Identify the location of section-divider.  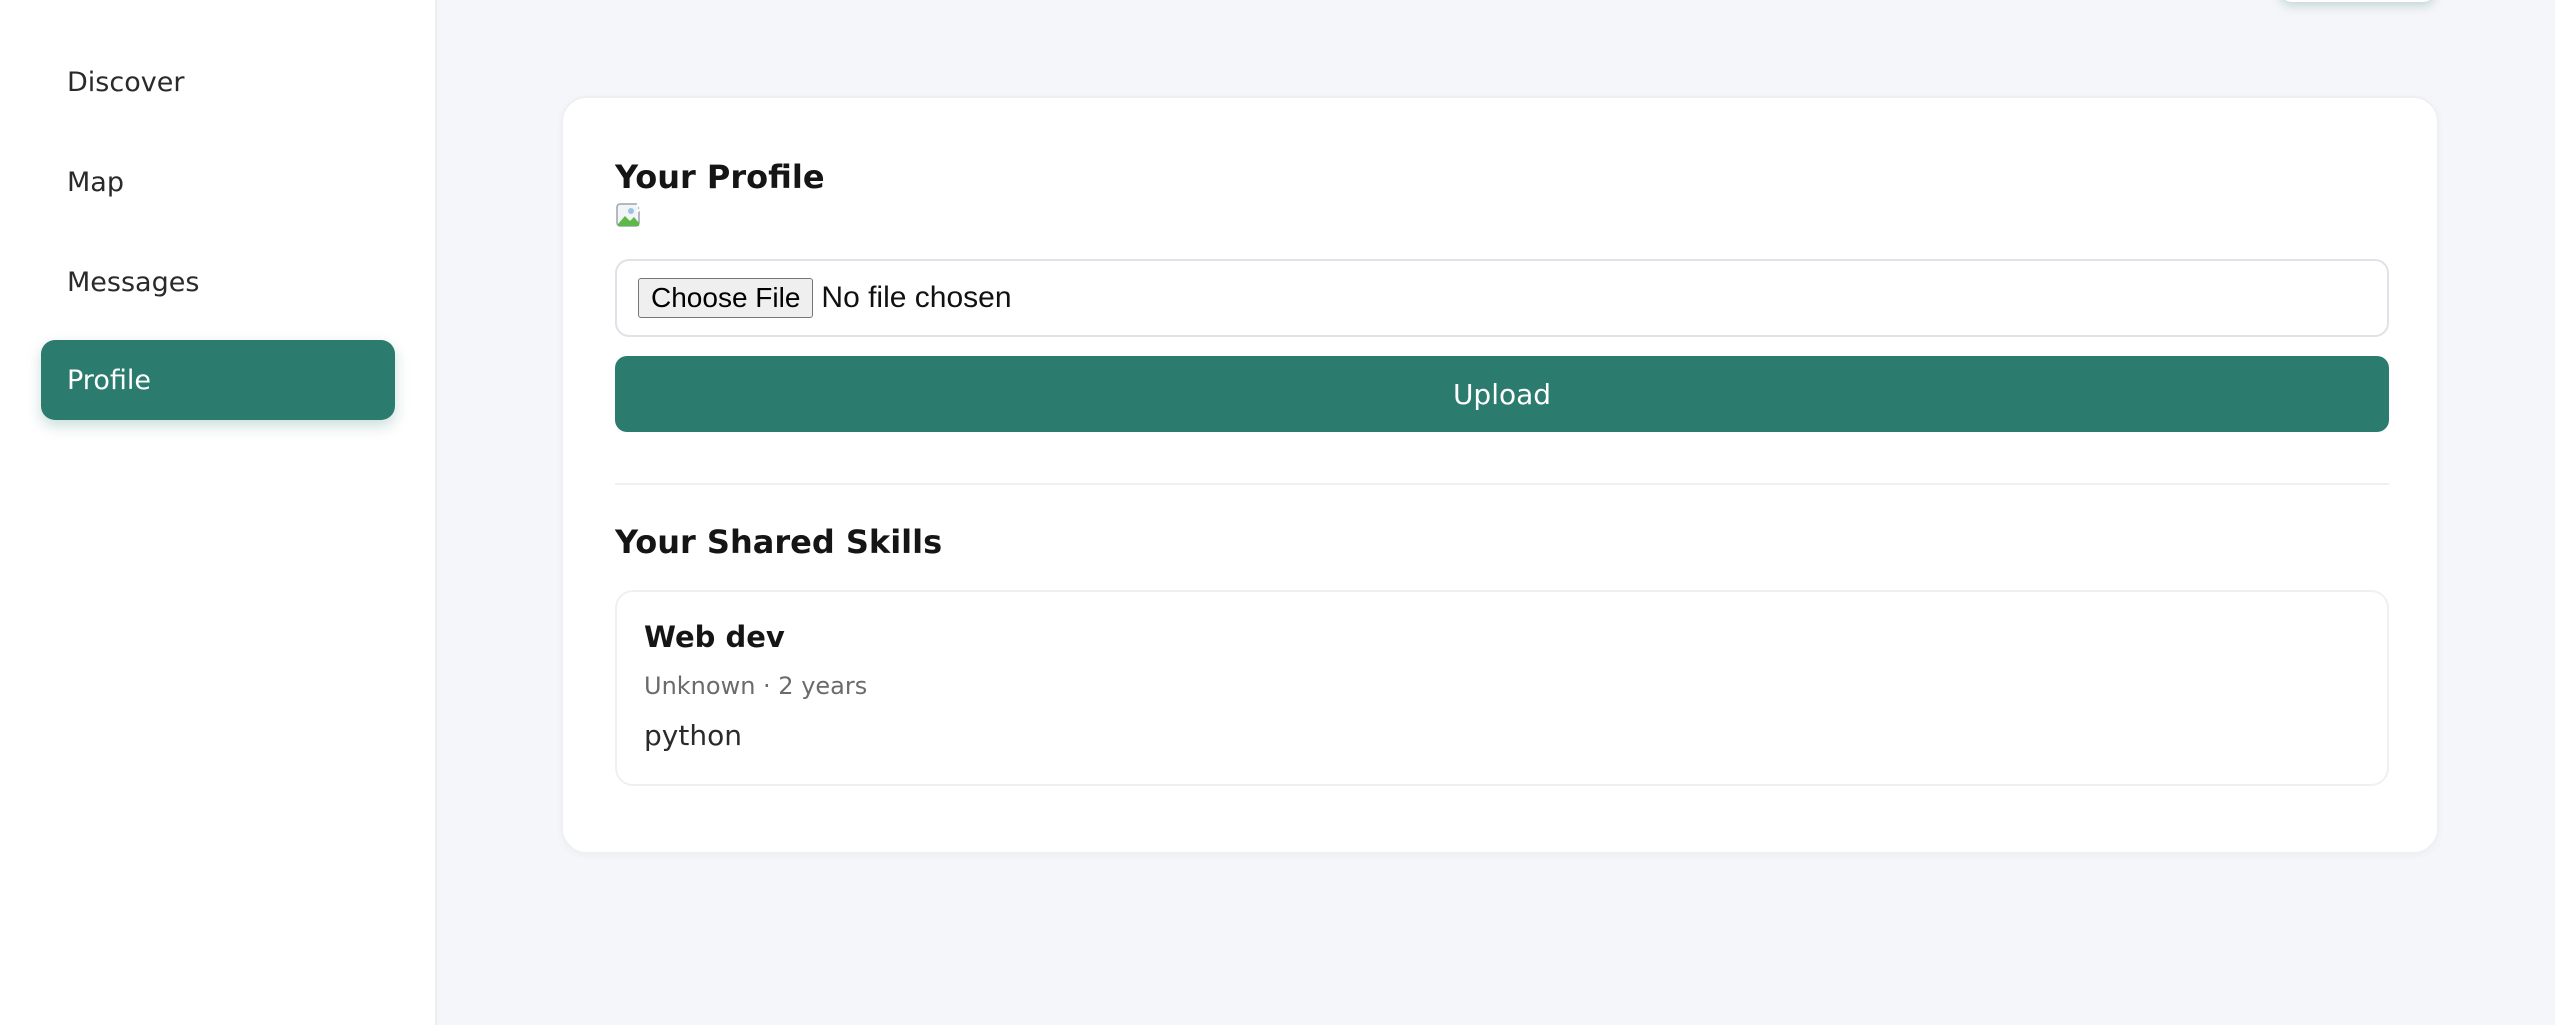
(1502, 484).